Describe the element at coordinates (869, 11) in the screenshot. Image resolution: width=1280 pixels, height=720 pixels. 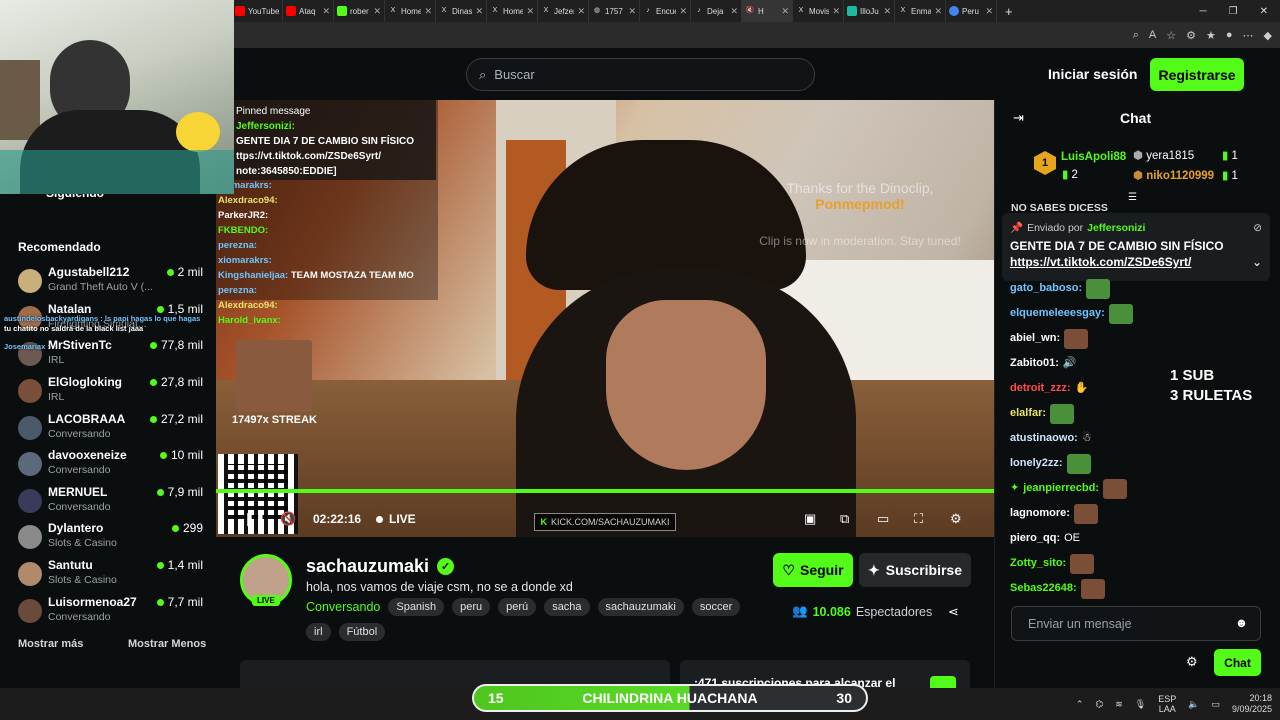
I see `browser-tab: IlloJu ✕` at that location.